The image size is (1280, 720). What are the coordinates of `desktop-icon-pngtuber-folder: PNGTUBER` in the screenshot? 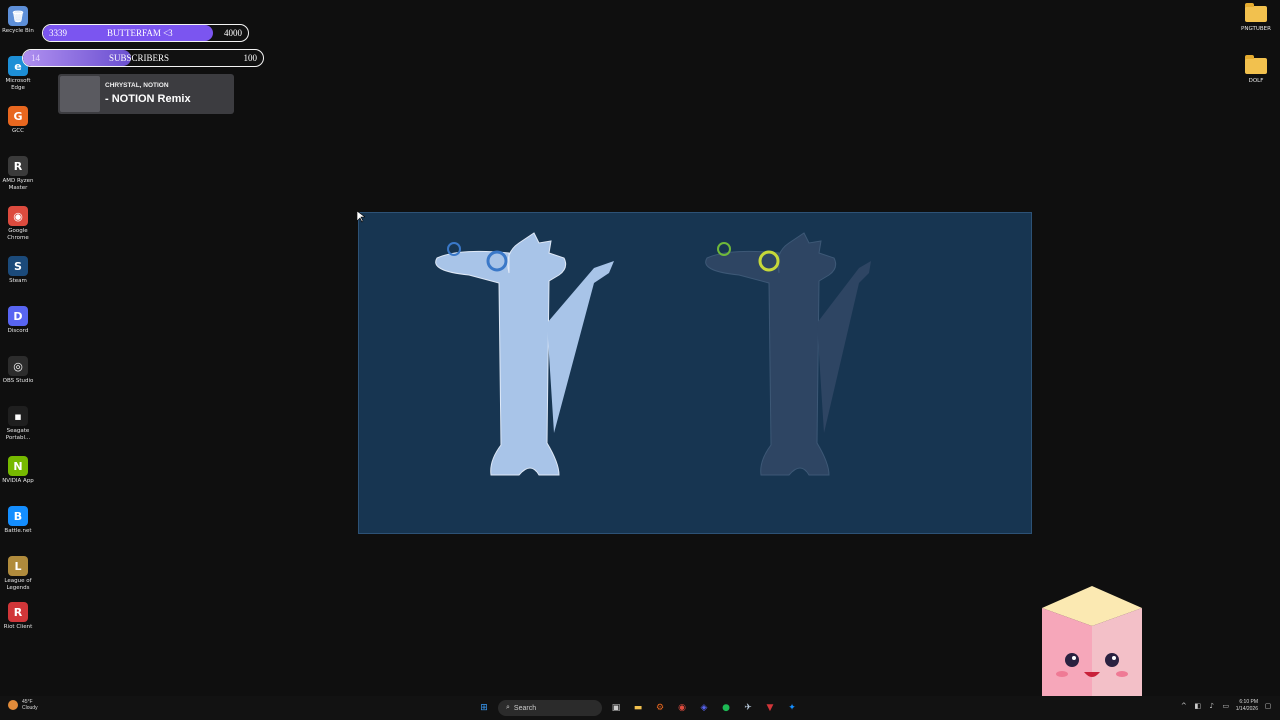 It's located at (1256, 18).